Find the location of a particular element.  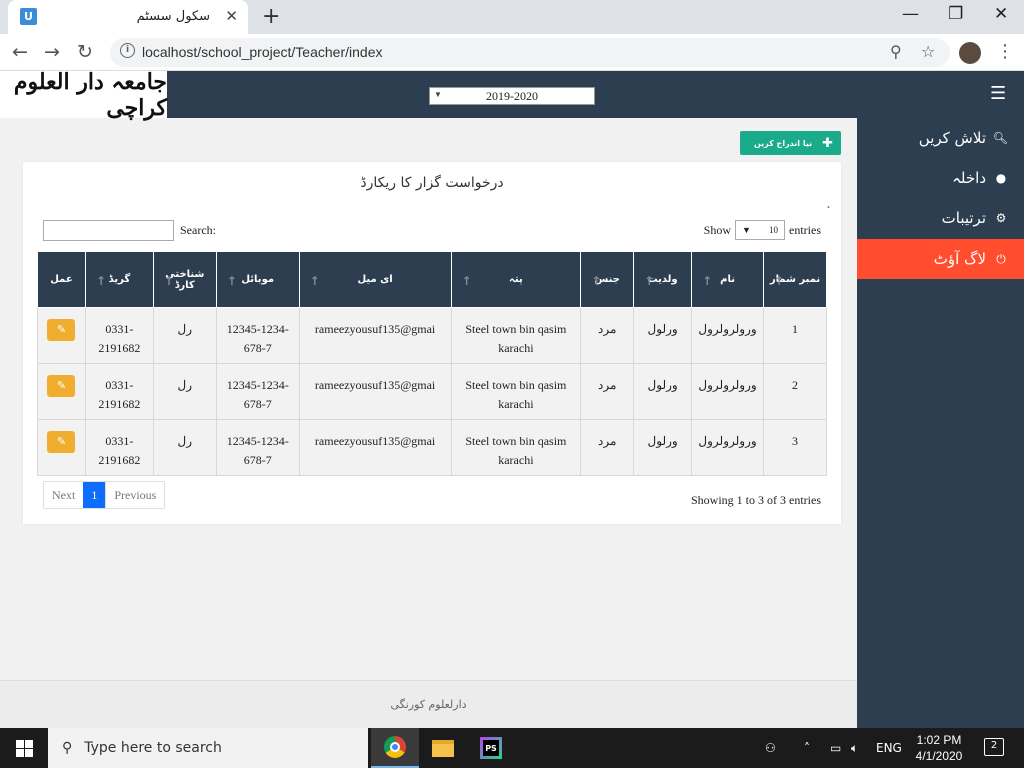

browser-tab: U سکول سسٹم ✕ is located at coordinates (128, 17).